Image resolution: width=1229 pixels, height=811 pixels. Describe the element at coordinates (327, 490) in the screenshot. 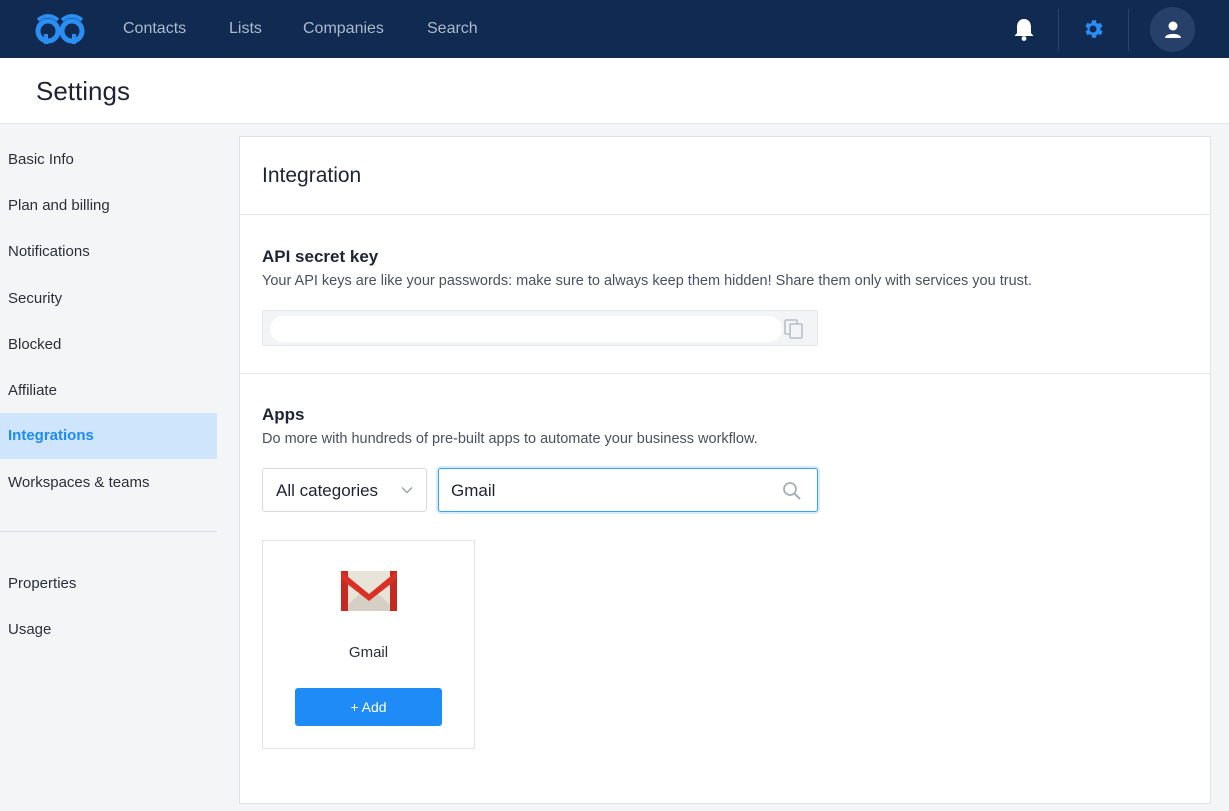

I see `category-select-value: All categories` at that location.